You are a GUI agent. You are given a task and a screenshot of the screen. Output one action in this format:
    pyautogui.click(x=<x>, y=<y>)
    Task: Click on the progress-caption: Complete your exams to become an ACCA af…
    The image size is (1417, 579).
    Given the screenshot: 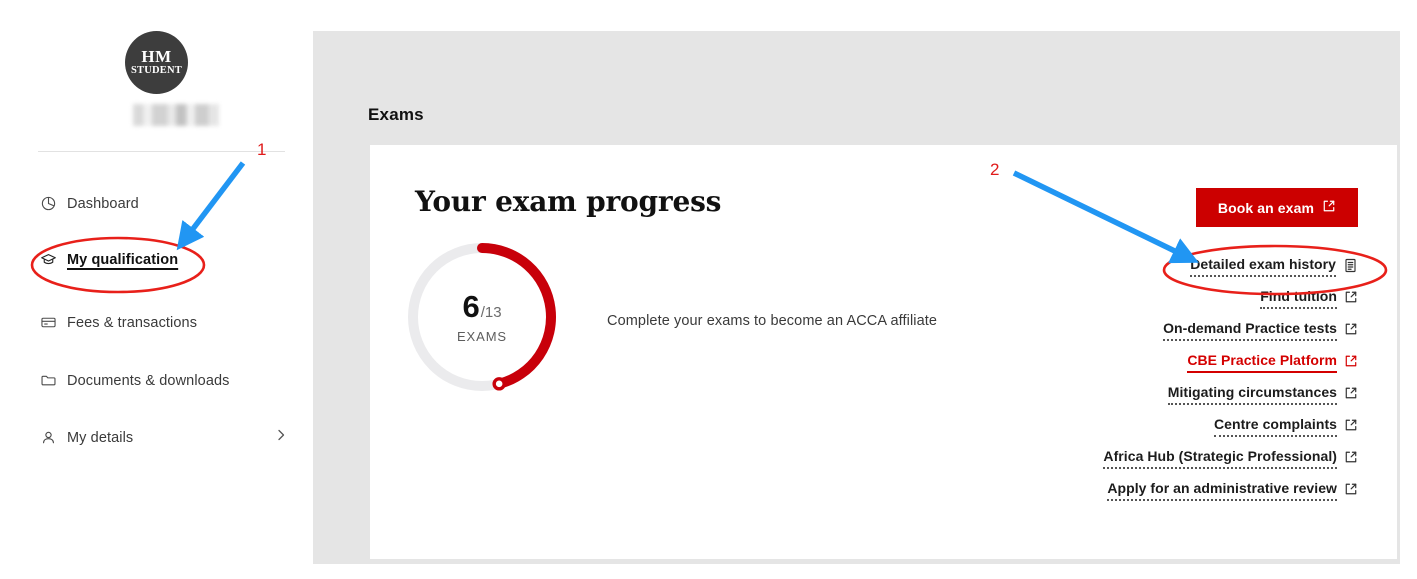 What is the action you would take?
    pyautogui.click(x=772, y=321)
    